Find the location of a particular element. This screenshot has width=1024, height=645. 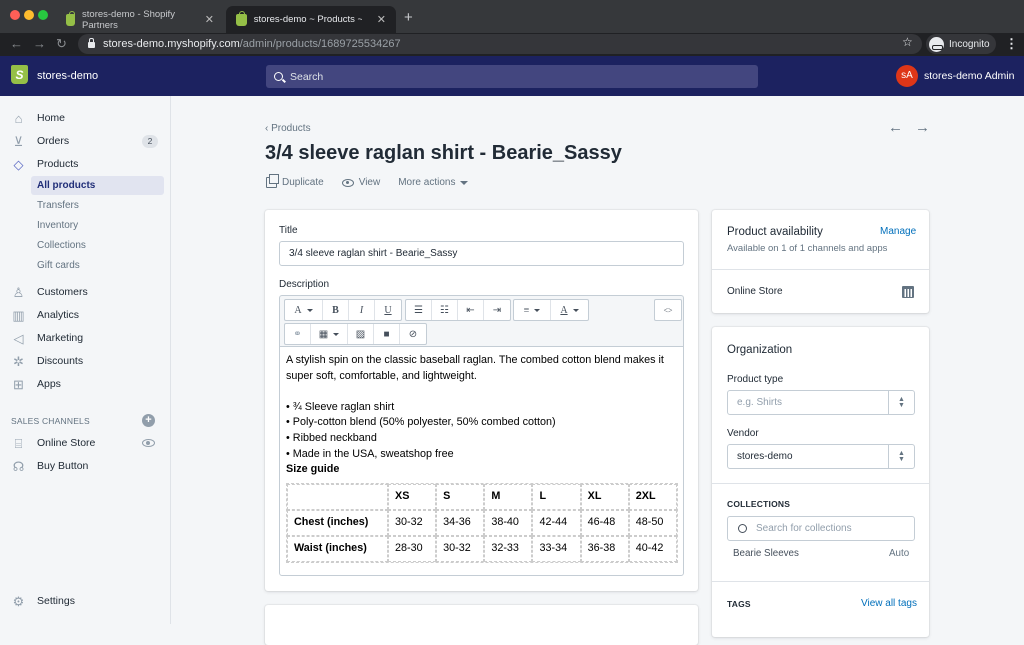

browser-tab: stores-demo - Shopify Partners ✕ is located at coordinates (140, 19).